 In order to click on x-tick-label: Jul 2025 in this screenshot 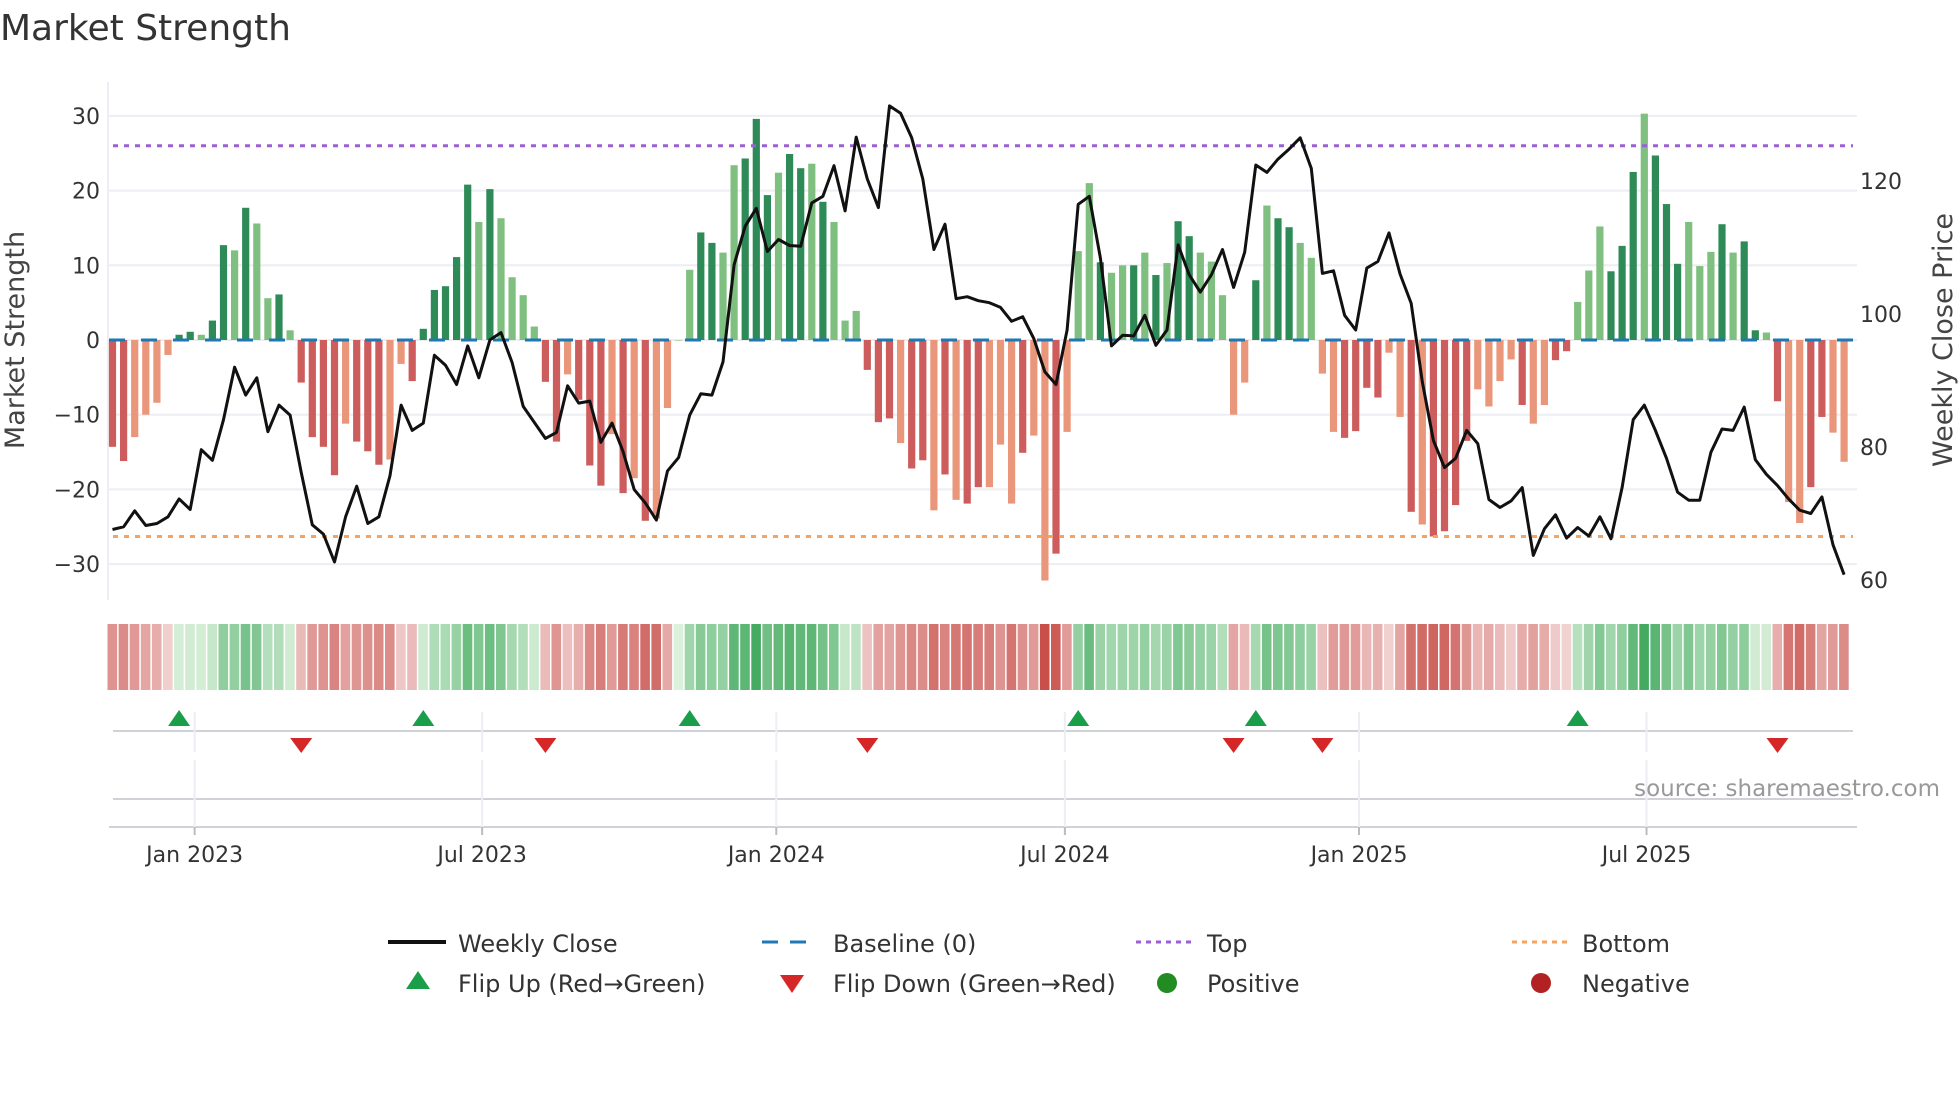, I will do `click(1646, 855)`.